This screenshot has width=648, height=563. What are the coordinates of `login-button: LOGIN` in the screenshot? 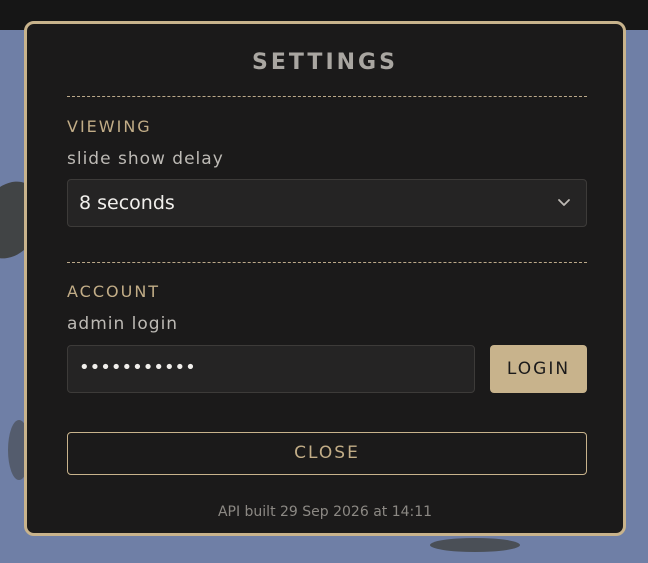 It's located at (538, 369).